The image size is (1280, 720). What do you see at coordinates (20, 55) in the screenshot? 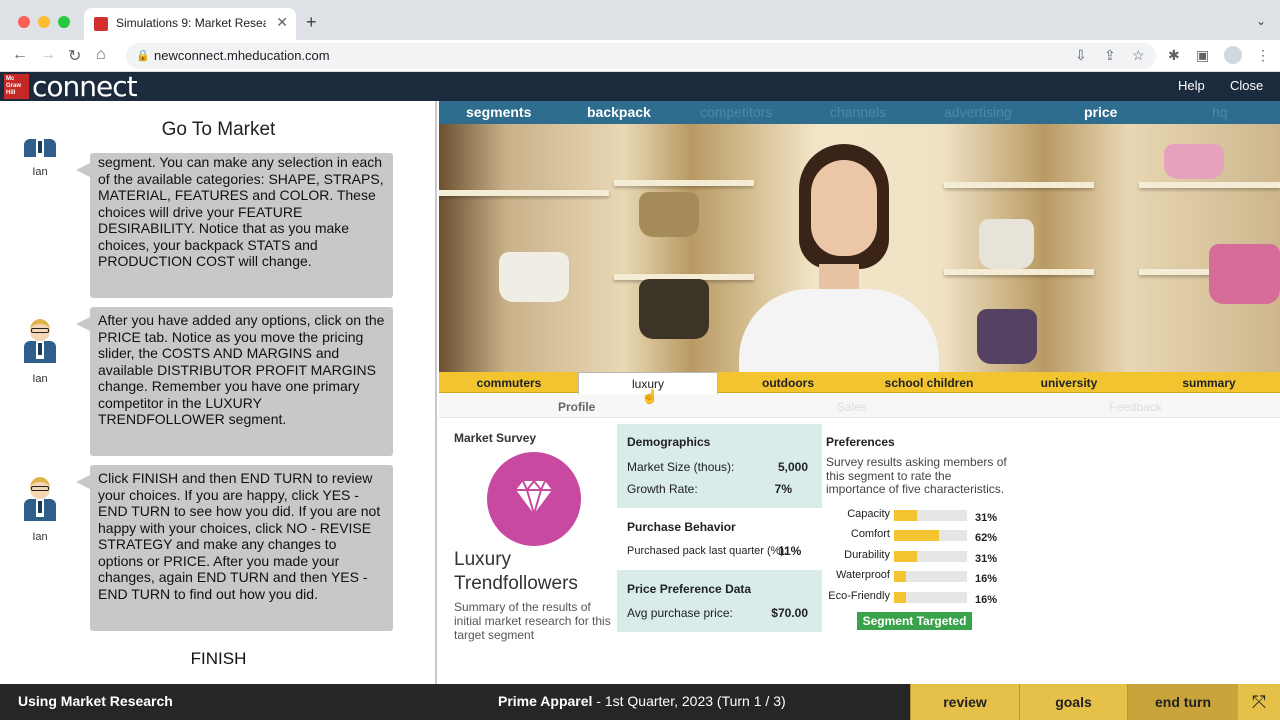
I see `back-icon: ←` at bounding box center [20, 55].